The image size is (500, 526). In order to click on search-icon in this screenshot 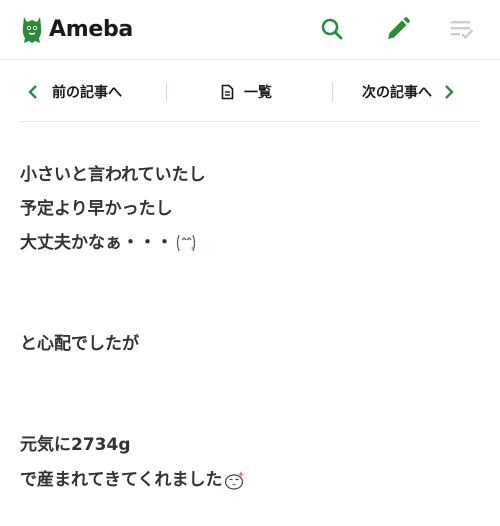, I will do `click(332, 29)`.